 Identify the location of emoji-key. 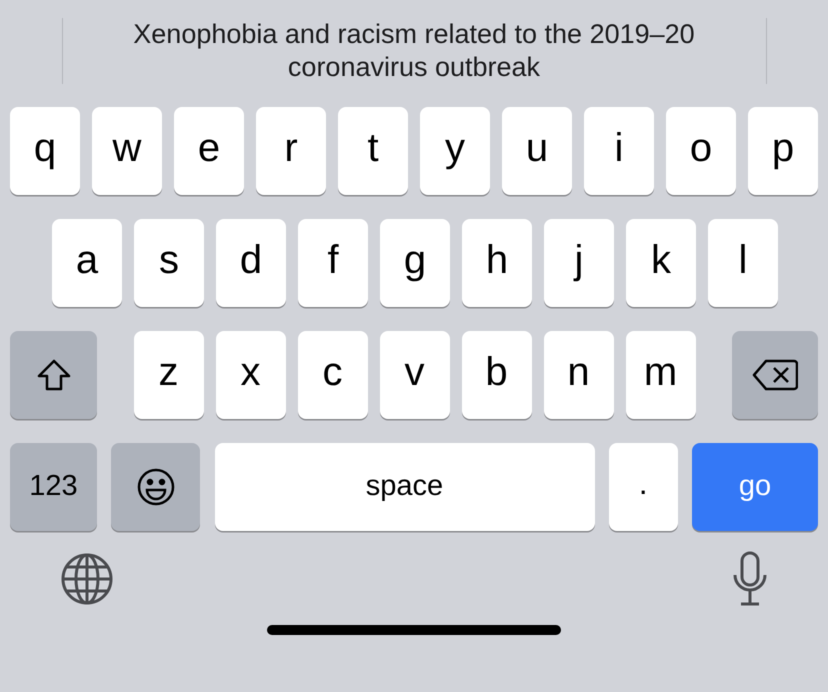
(155, 487).